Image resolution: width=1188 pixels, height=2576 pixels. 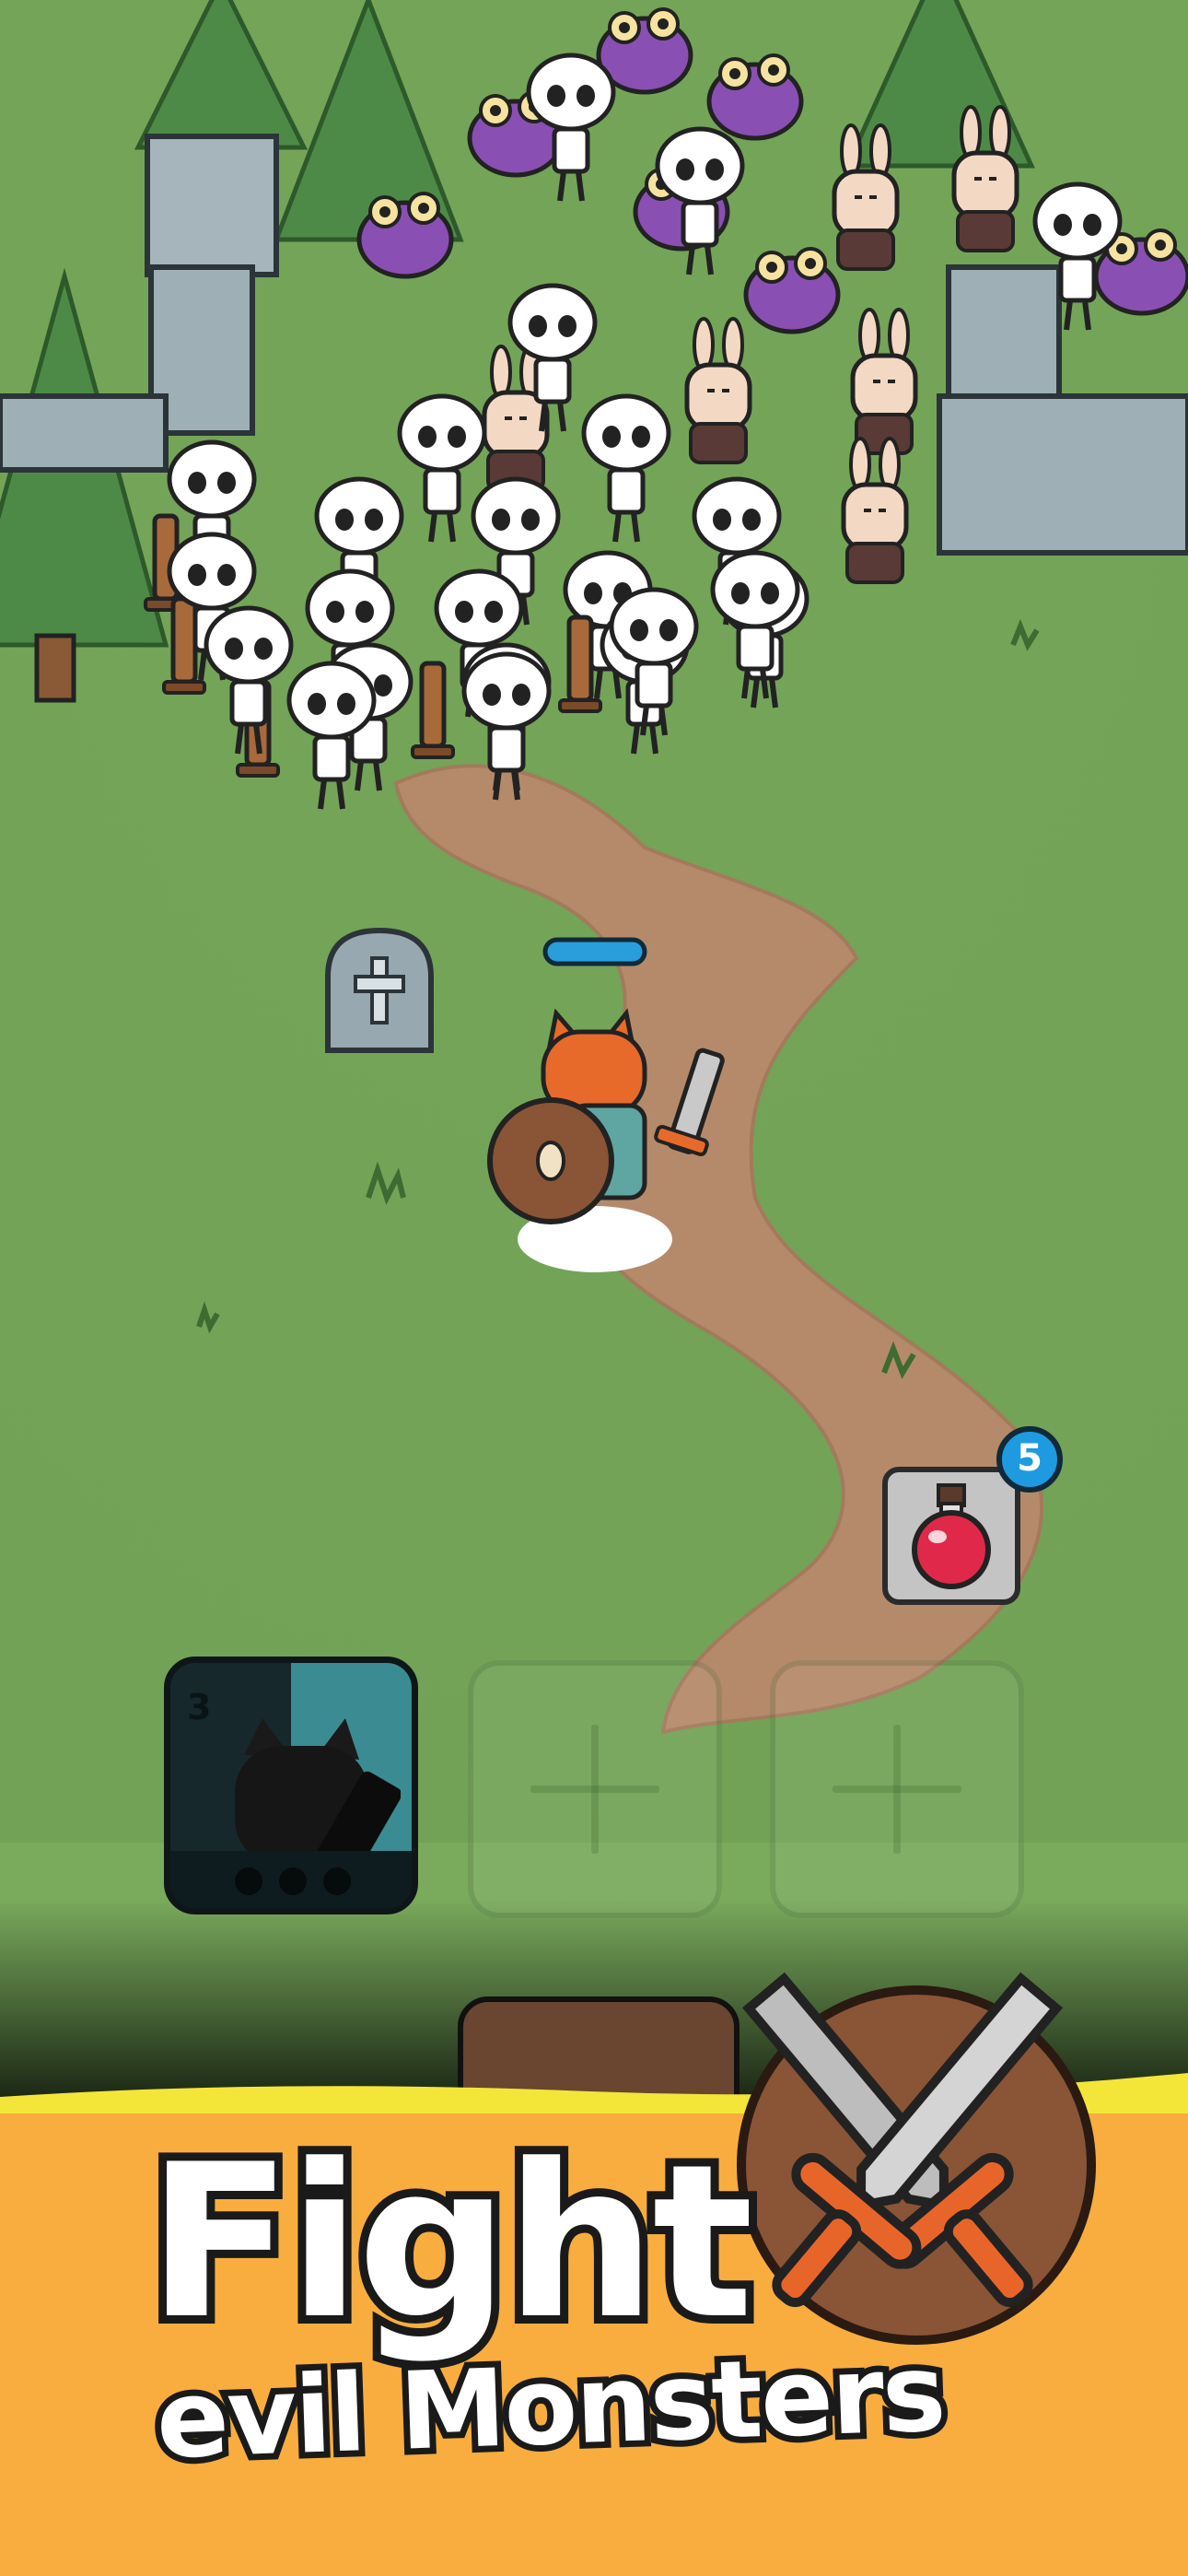 I want to click on potion-icon, so click(x=951, y=1536).